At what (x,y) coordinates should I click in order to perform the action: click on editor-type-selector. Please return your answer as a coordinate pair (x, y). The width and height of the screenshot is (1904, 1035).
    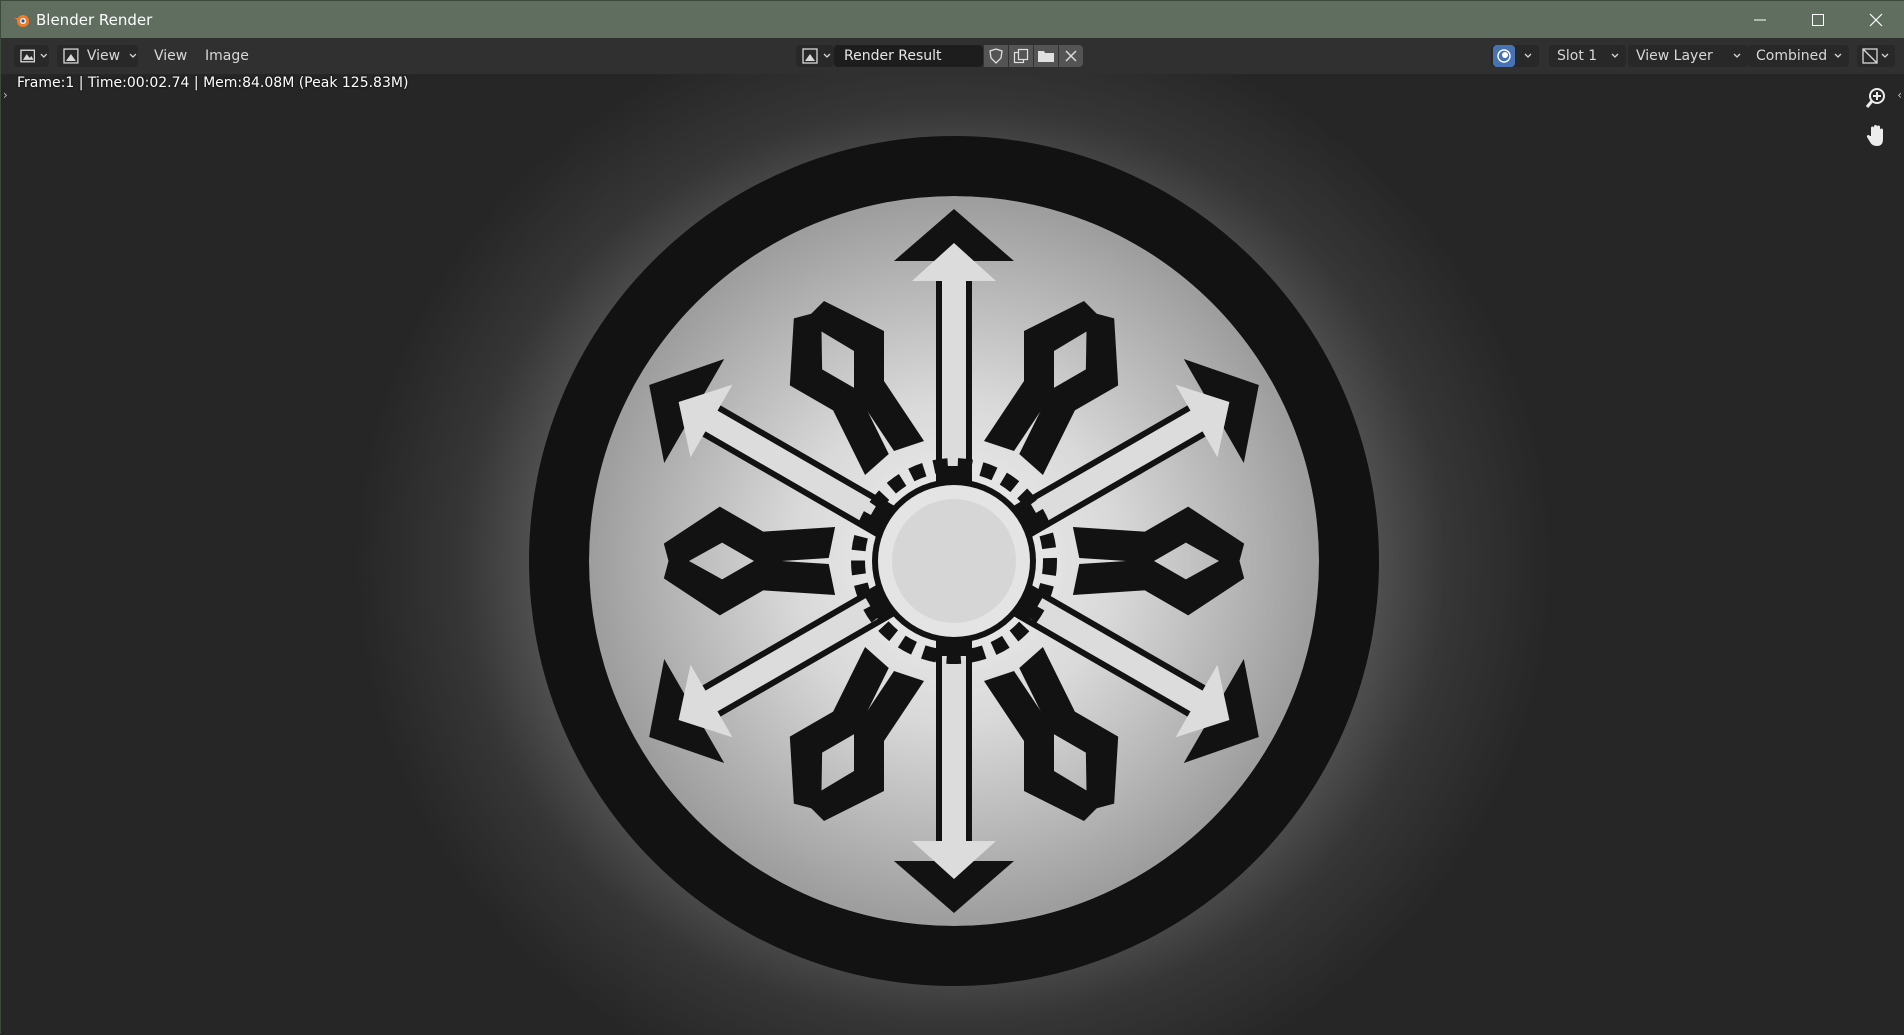
    Looking at the image, I should click on (31, 56).